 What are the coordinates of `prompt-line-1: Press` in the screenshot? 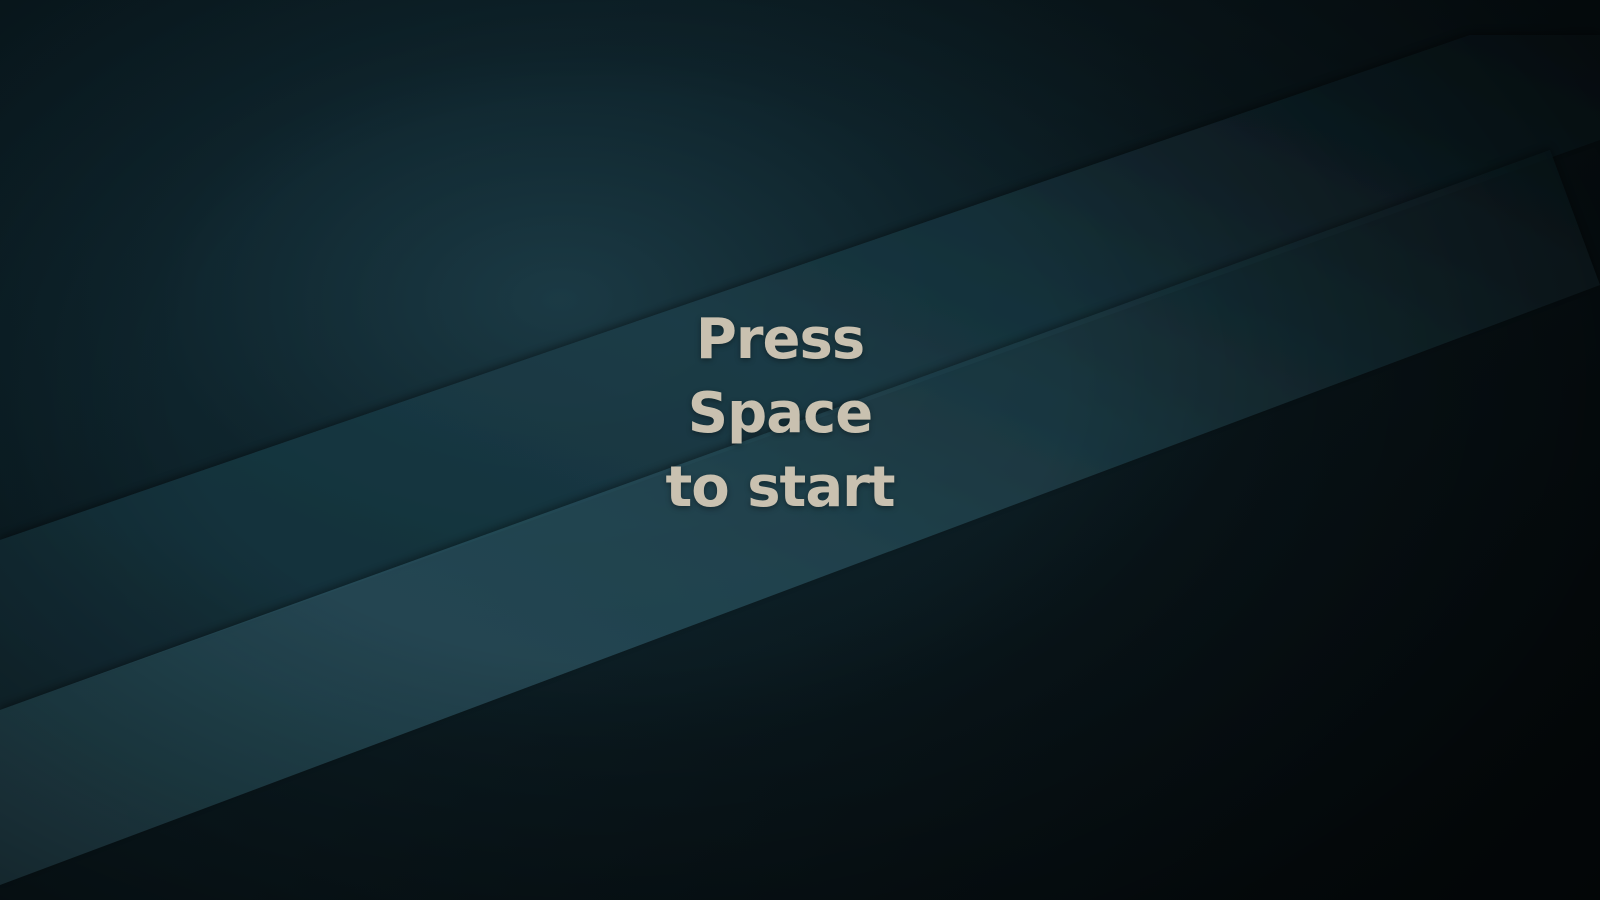 It's located at (780, 339).